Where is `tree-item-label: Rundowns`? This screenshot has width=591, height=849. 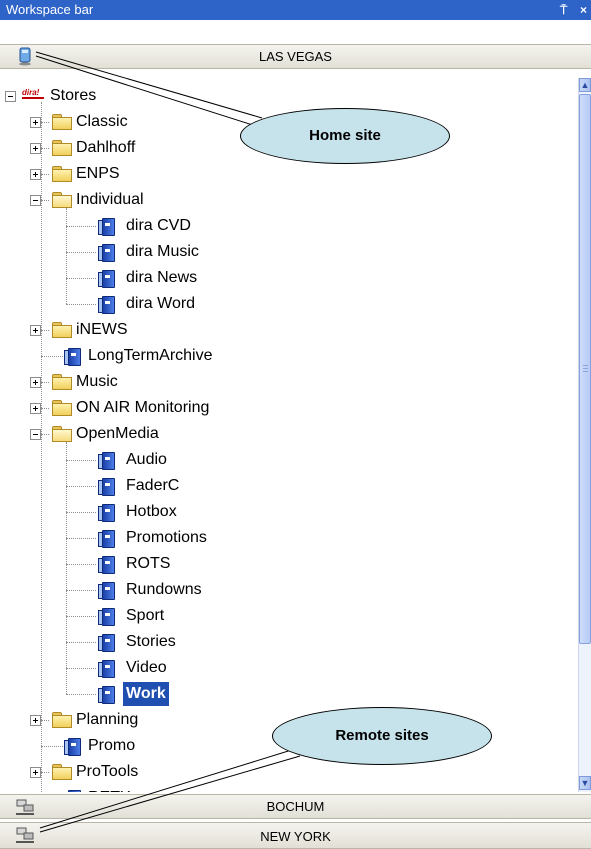 tree-item-label: Rundowns is located at coordinates (164, 589).